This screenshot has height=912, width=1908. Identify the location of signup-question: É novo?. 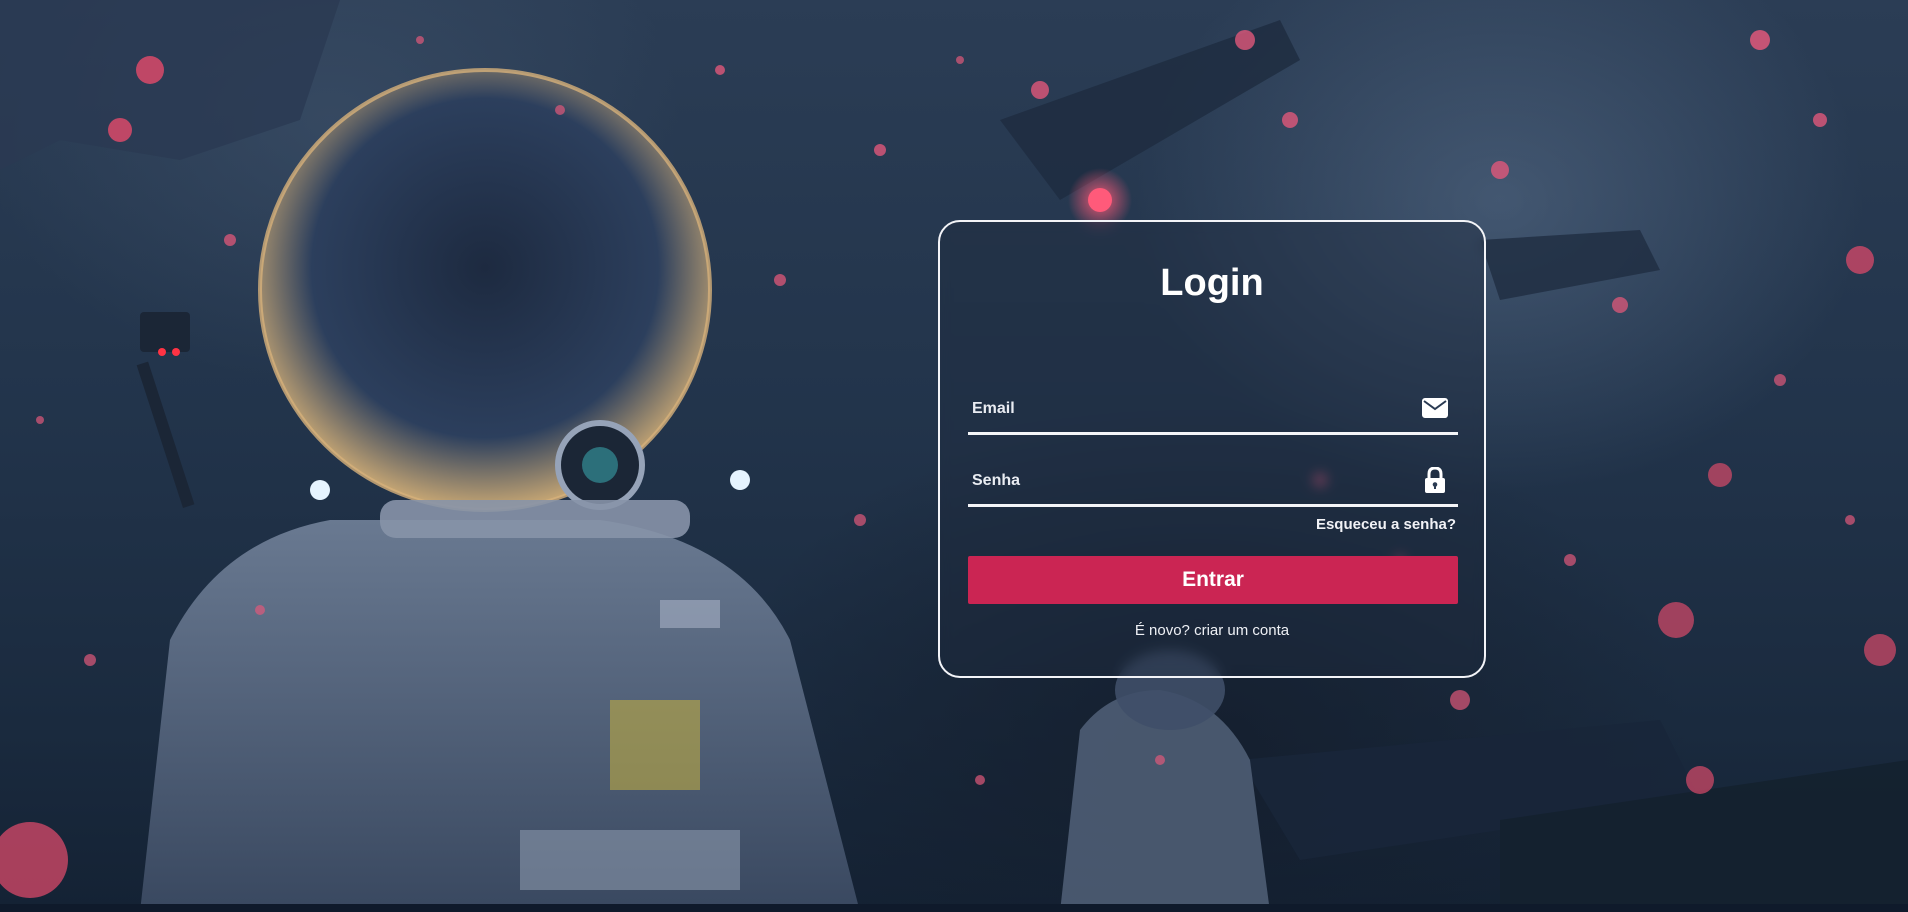
(1162, 630).